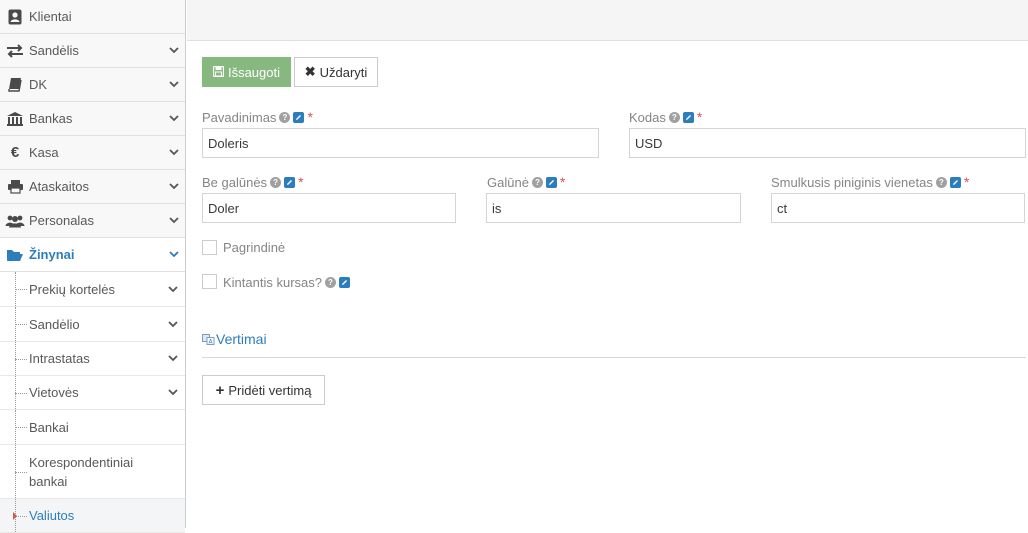  What do you see at coordinates (208, 339) in the screenshot?
I see `translate-icon: A` at bounding box center [208, 339].